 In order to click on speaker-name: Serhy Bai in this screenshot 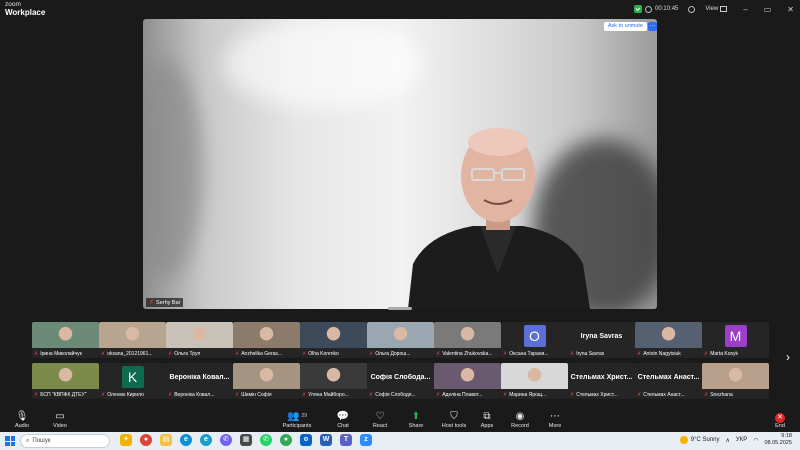, I will do `click(168, 302)`.